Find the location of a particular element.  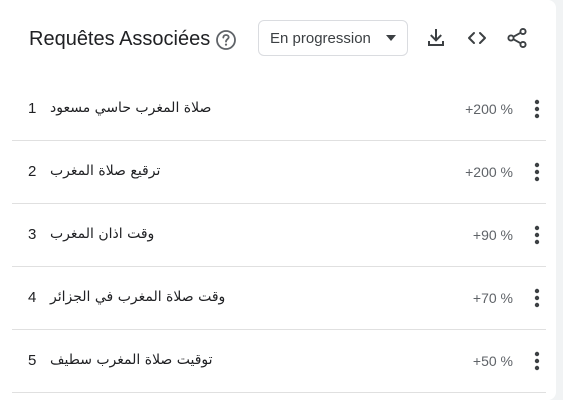

query-text: وقت اذان المغرب is located at coordinates (102, 234).